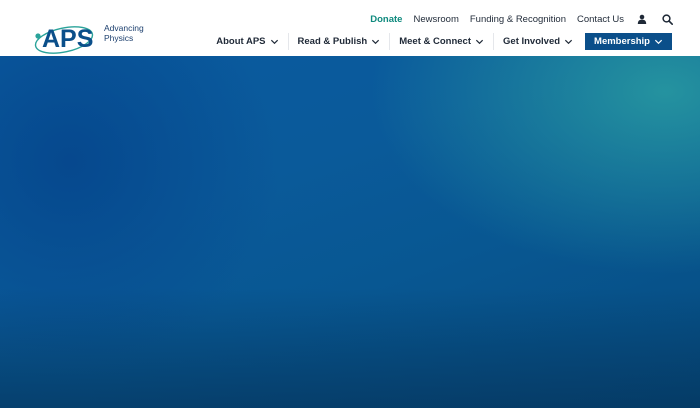  Describe the element at coordinates (600, 19) in the screenshot. I see `contact-us-link: Contact Us` at that location.